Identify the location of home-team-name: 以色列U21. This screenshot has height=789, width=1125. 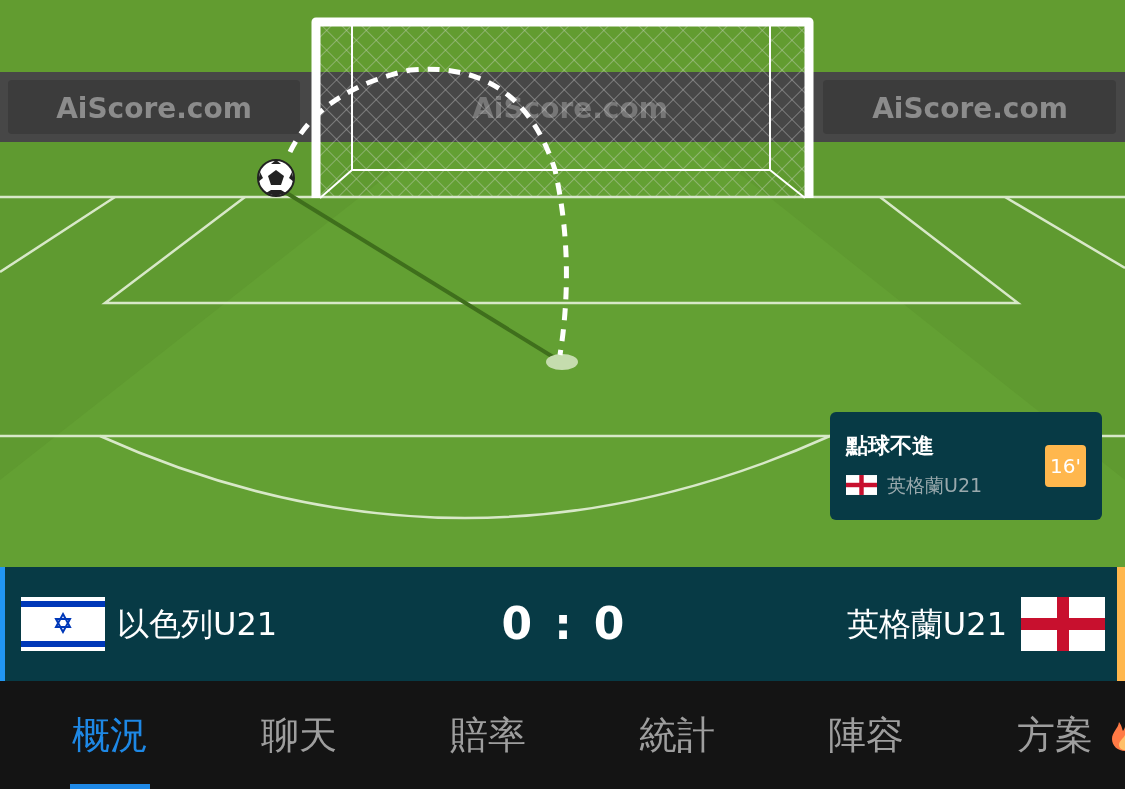
(197, 624).